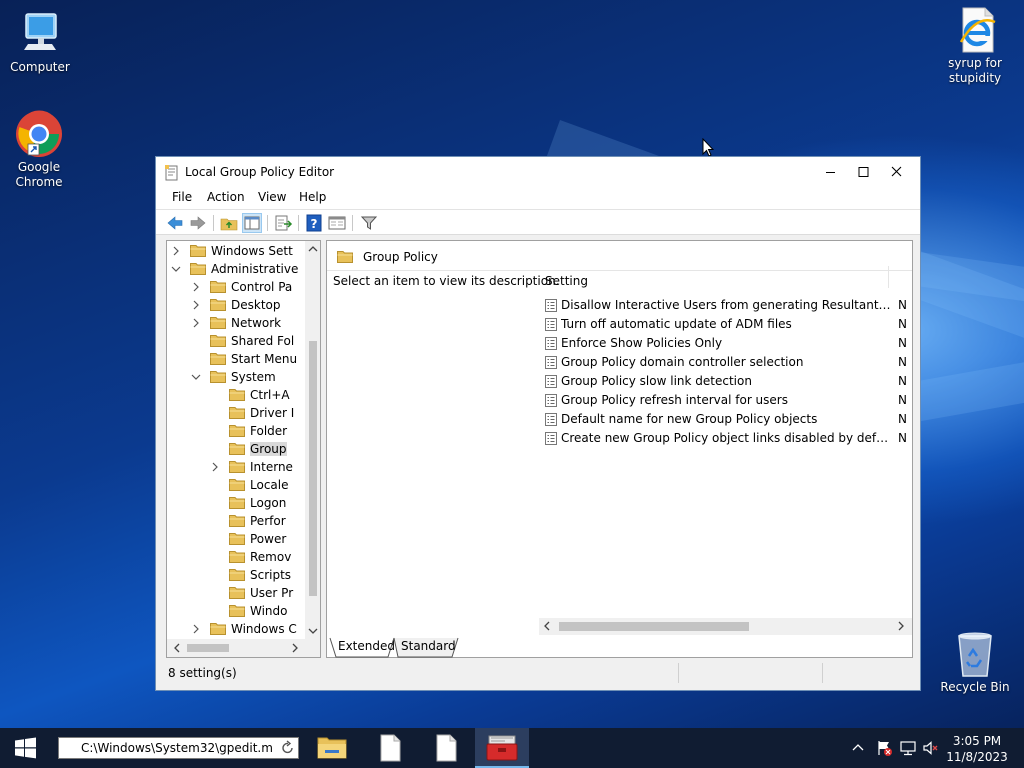 This screenshot has width=1024, height=768. I want to click on show-hide-console-tree-icon, so click(252, 223).